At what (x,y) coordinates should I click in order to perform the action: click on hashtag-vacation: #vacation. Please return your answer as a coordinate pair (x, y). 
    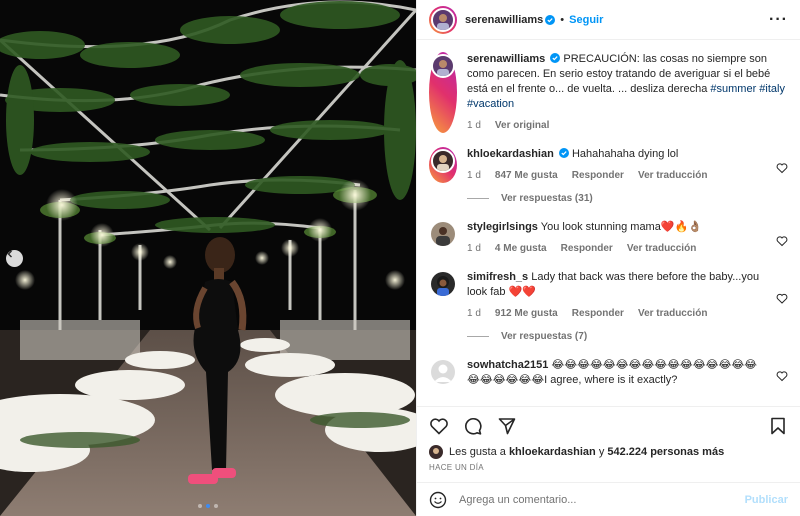
    Looking at the image, I should click on (490, 104).